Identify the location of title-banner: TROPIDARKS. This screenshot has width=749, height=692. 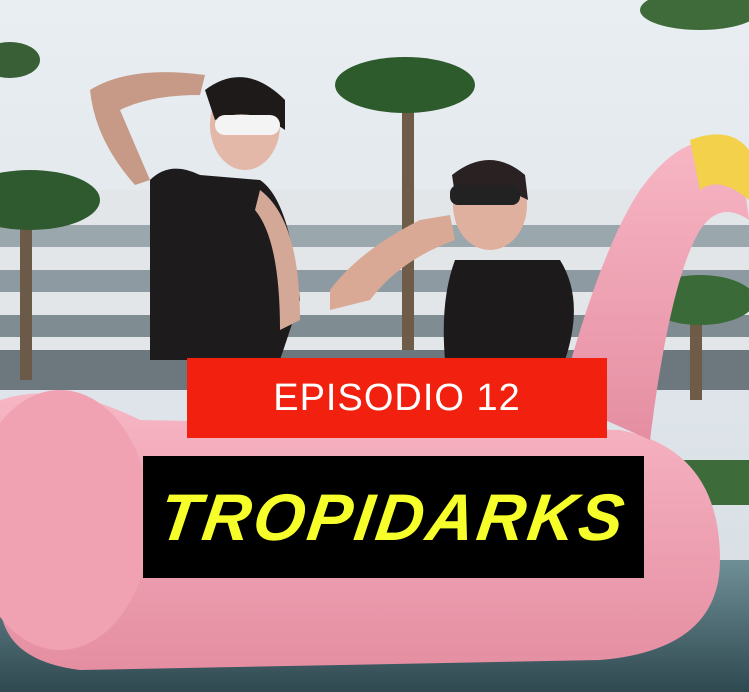
(393, 517).